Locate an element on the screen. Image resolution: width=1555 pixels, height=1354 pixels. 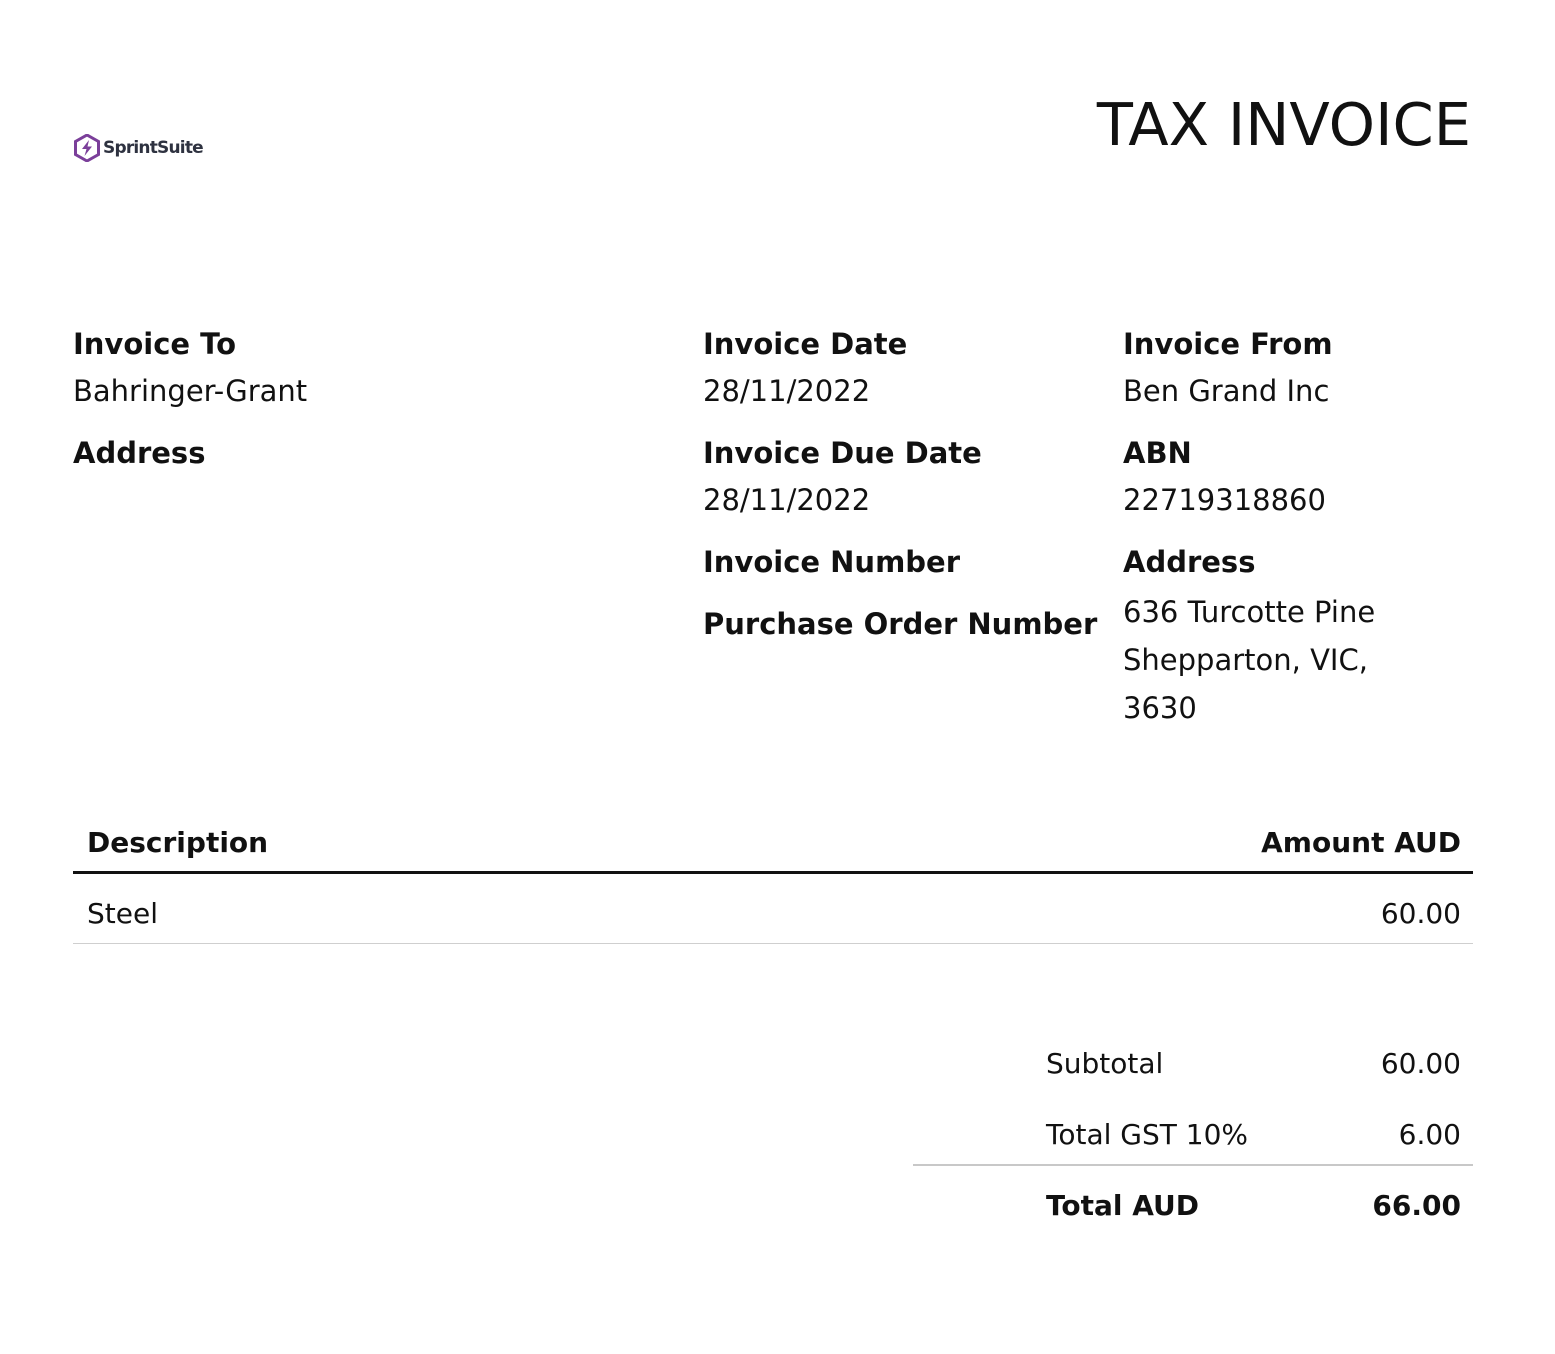
invoice-number-label: Invoice Number is located at coordinates (832, 562).